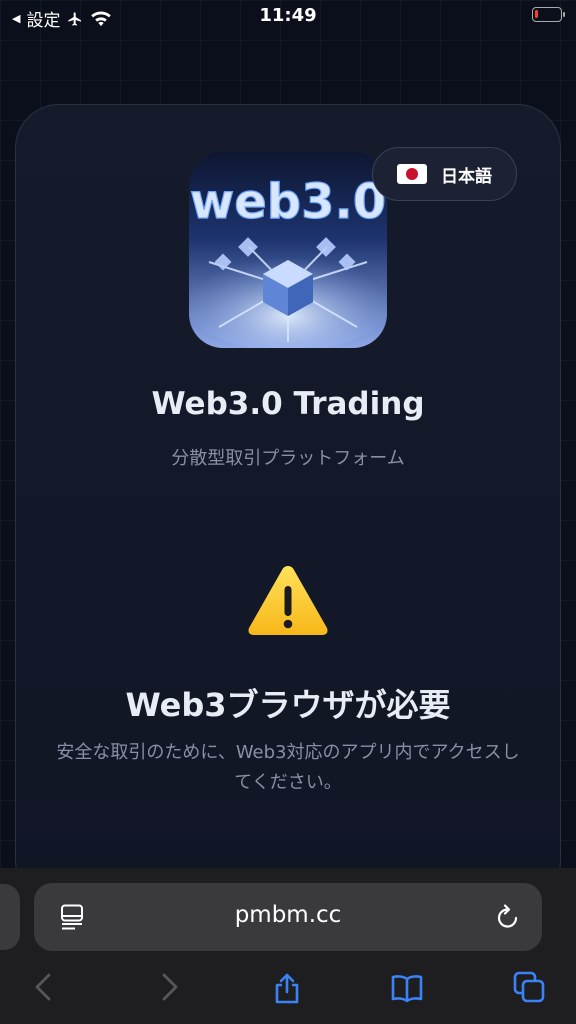 This screenshot has width=576, height=1024. What do you see at coordinates (288, 767) in the screenshot?
I see `warning-description: 安全な取引のために、Web3対応のアプリ内でアクセスしてください。` at bounding box center [288, 767].